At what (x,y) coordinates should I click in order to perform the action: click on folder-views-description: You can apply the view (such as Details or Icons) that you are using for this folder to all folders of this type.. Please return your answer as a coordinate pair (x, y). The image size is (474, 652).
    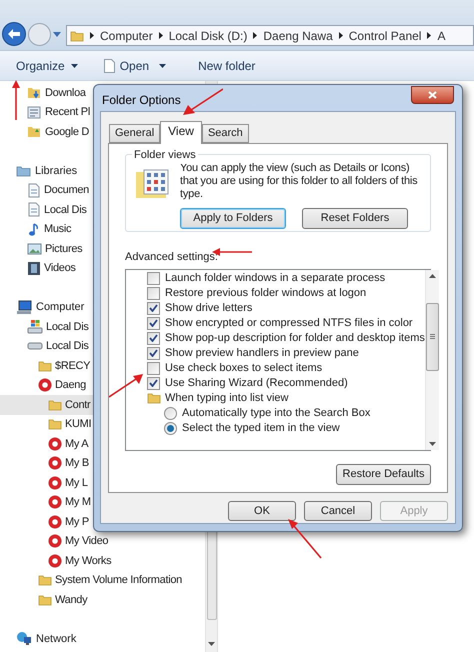
    Looking at the image, I should click on (299, 181).